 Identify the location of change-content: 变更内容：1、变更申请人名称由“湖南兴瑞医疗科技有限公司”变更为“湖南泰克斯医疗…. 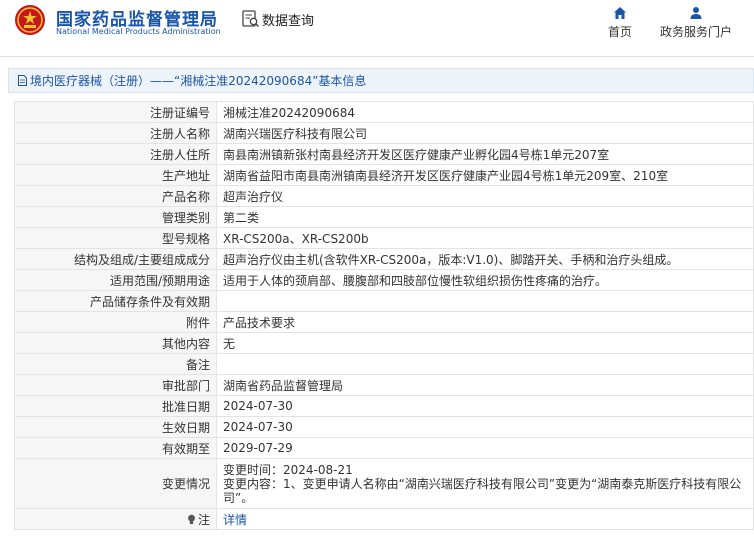
(482, 490).